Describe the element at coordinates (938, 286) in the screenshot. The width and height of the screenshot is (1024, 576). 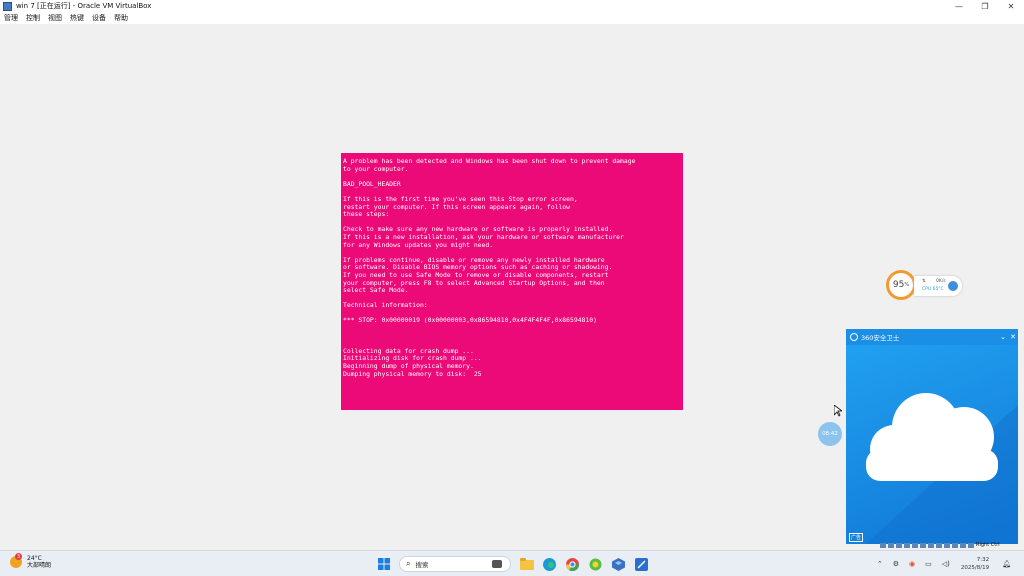
I see `speed-ball-panel: ⇅ 0K/s CPU 65°C` at that location.